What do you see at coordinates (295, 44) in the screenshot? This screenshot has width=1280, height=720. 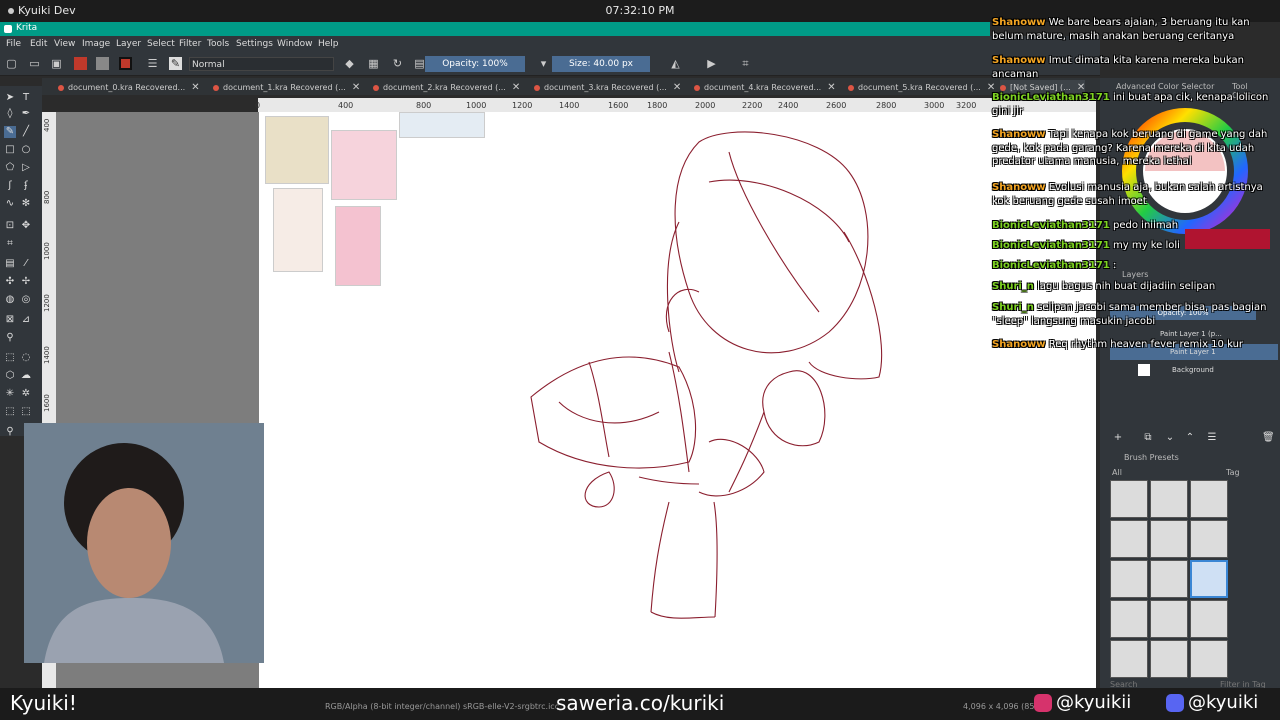 I see `menu-window: Window` at bounding box center [295, 44].